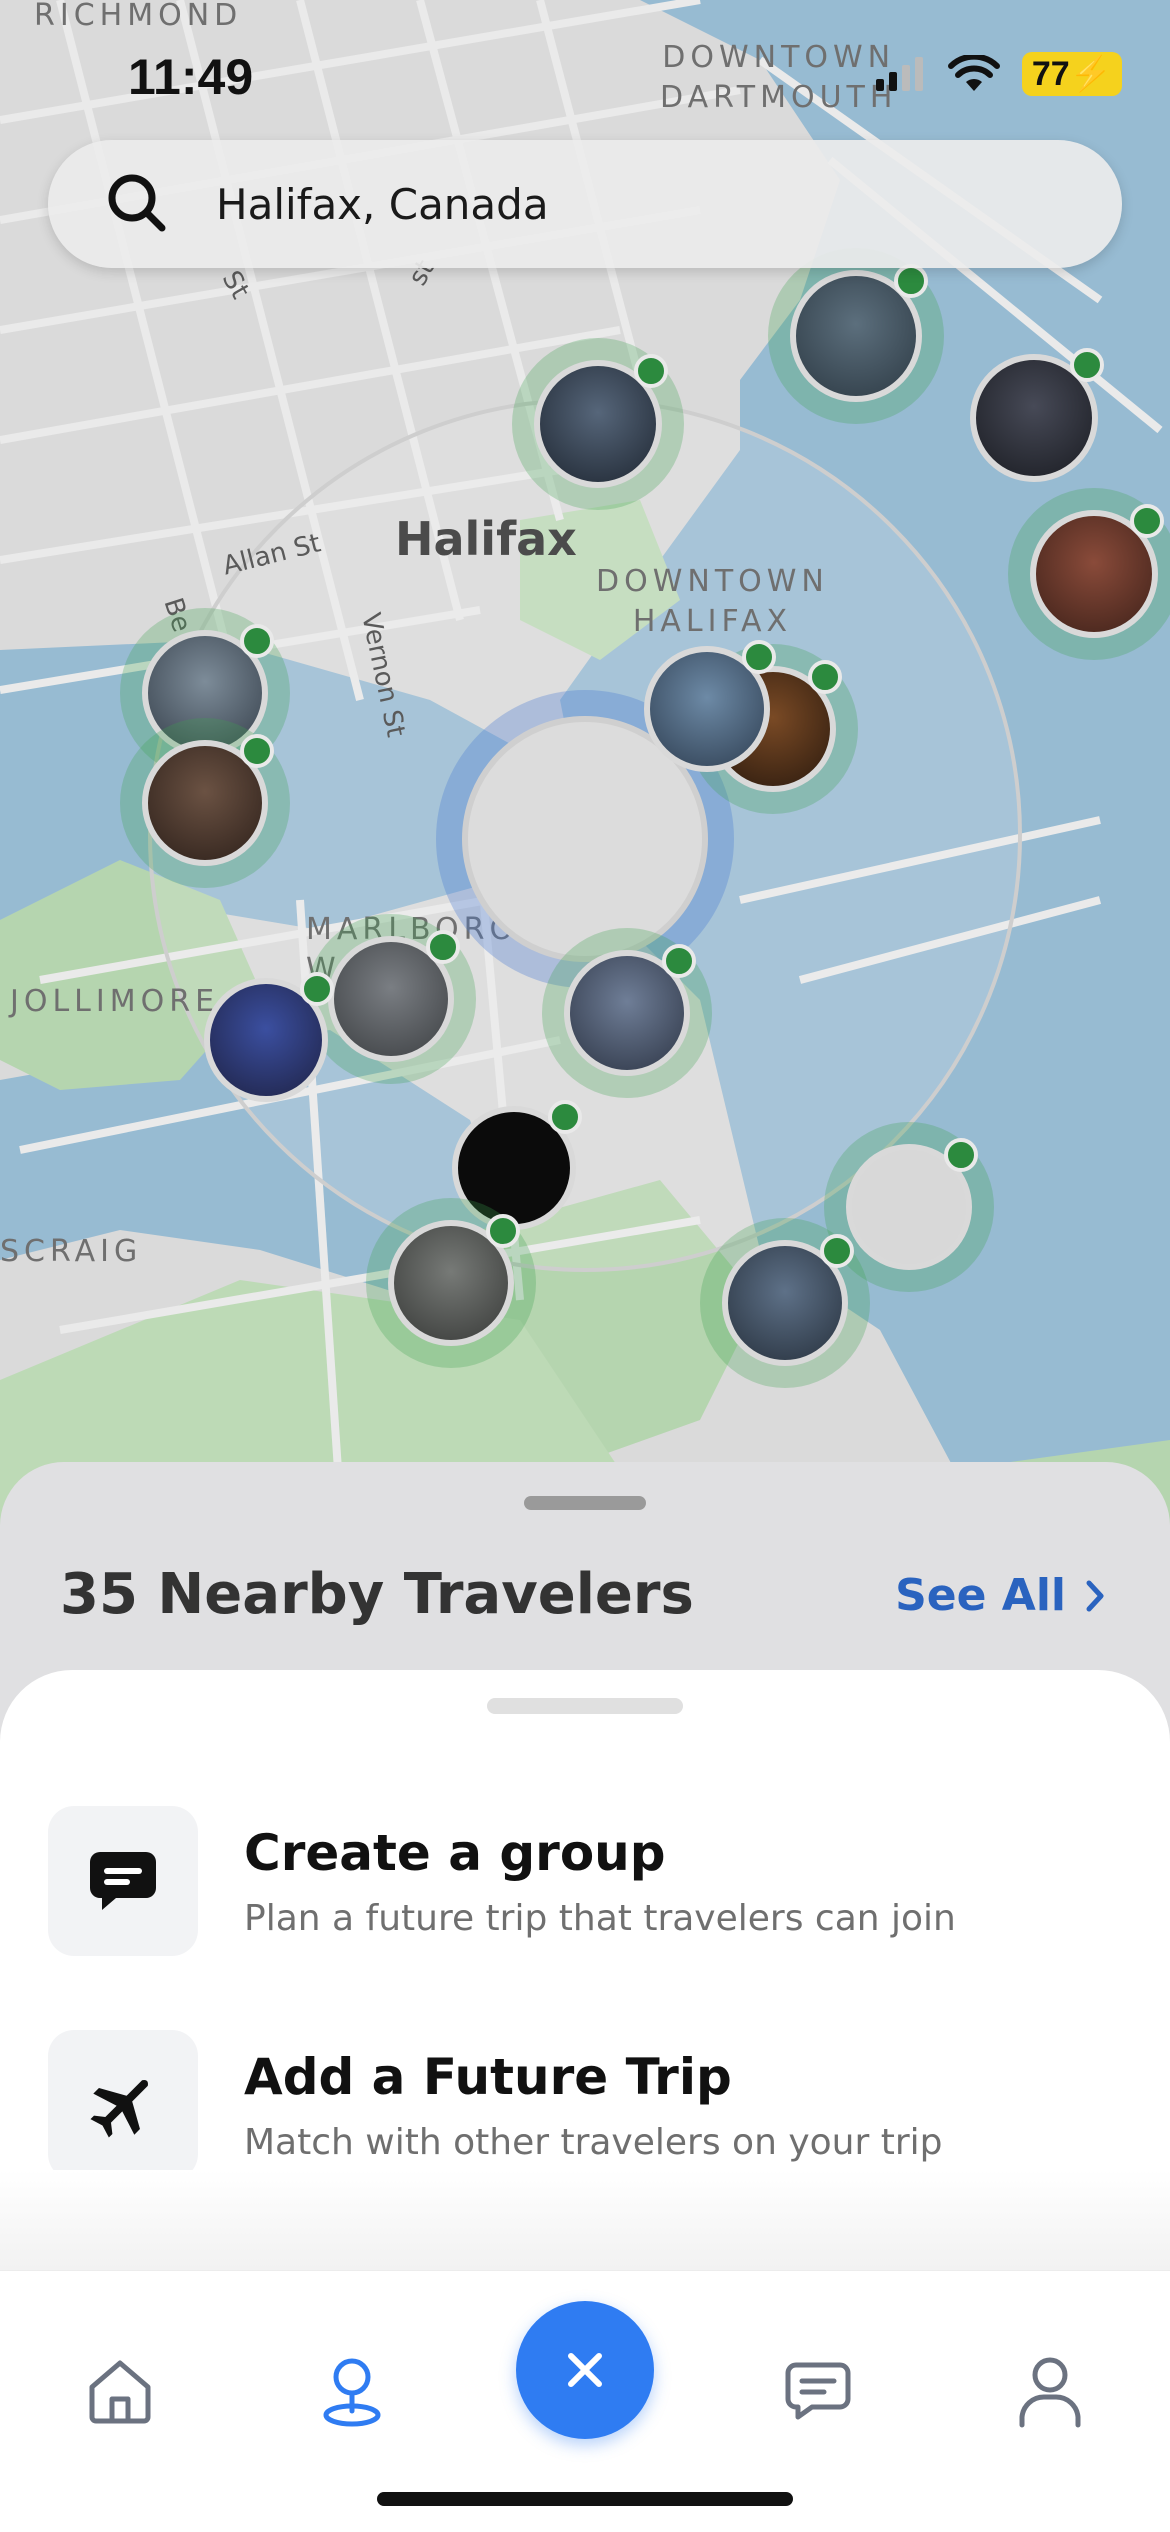 The height and width of the screenshot is (2532, 1170). Describe the element at coordinates (382, 204) in the screenshot. I see `search-input: Halifax, Canada` at that location.